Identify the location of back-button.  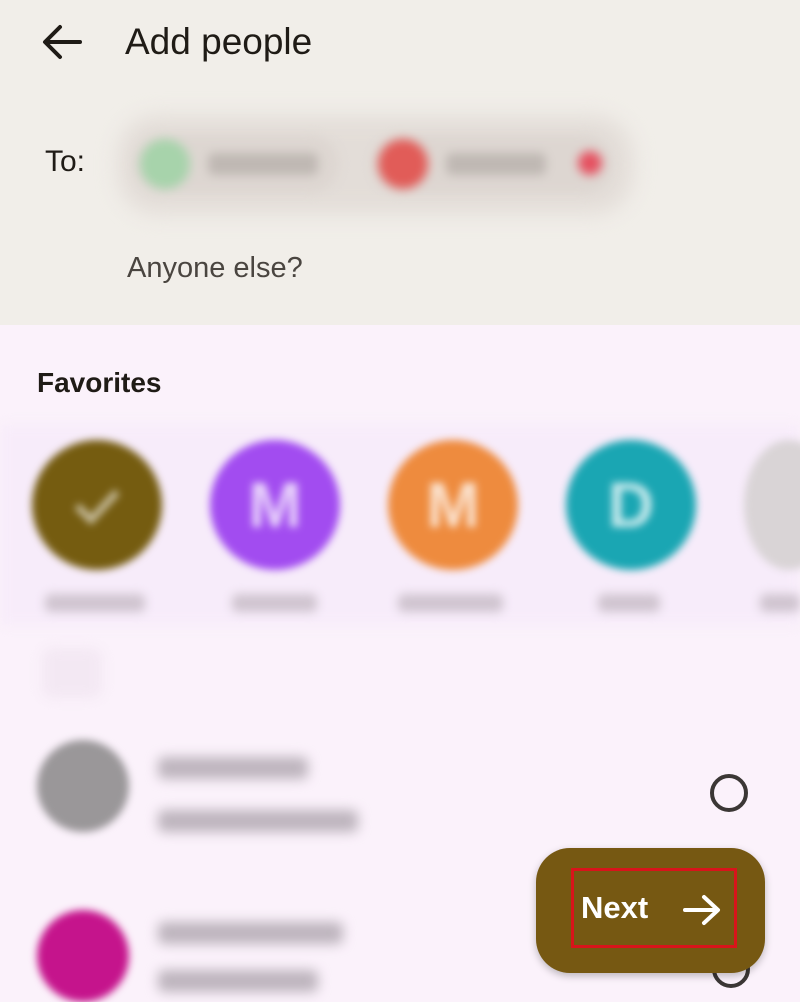
(62, 42).